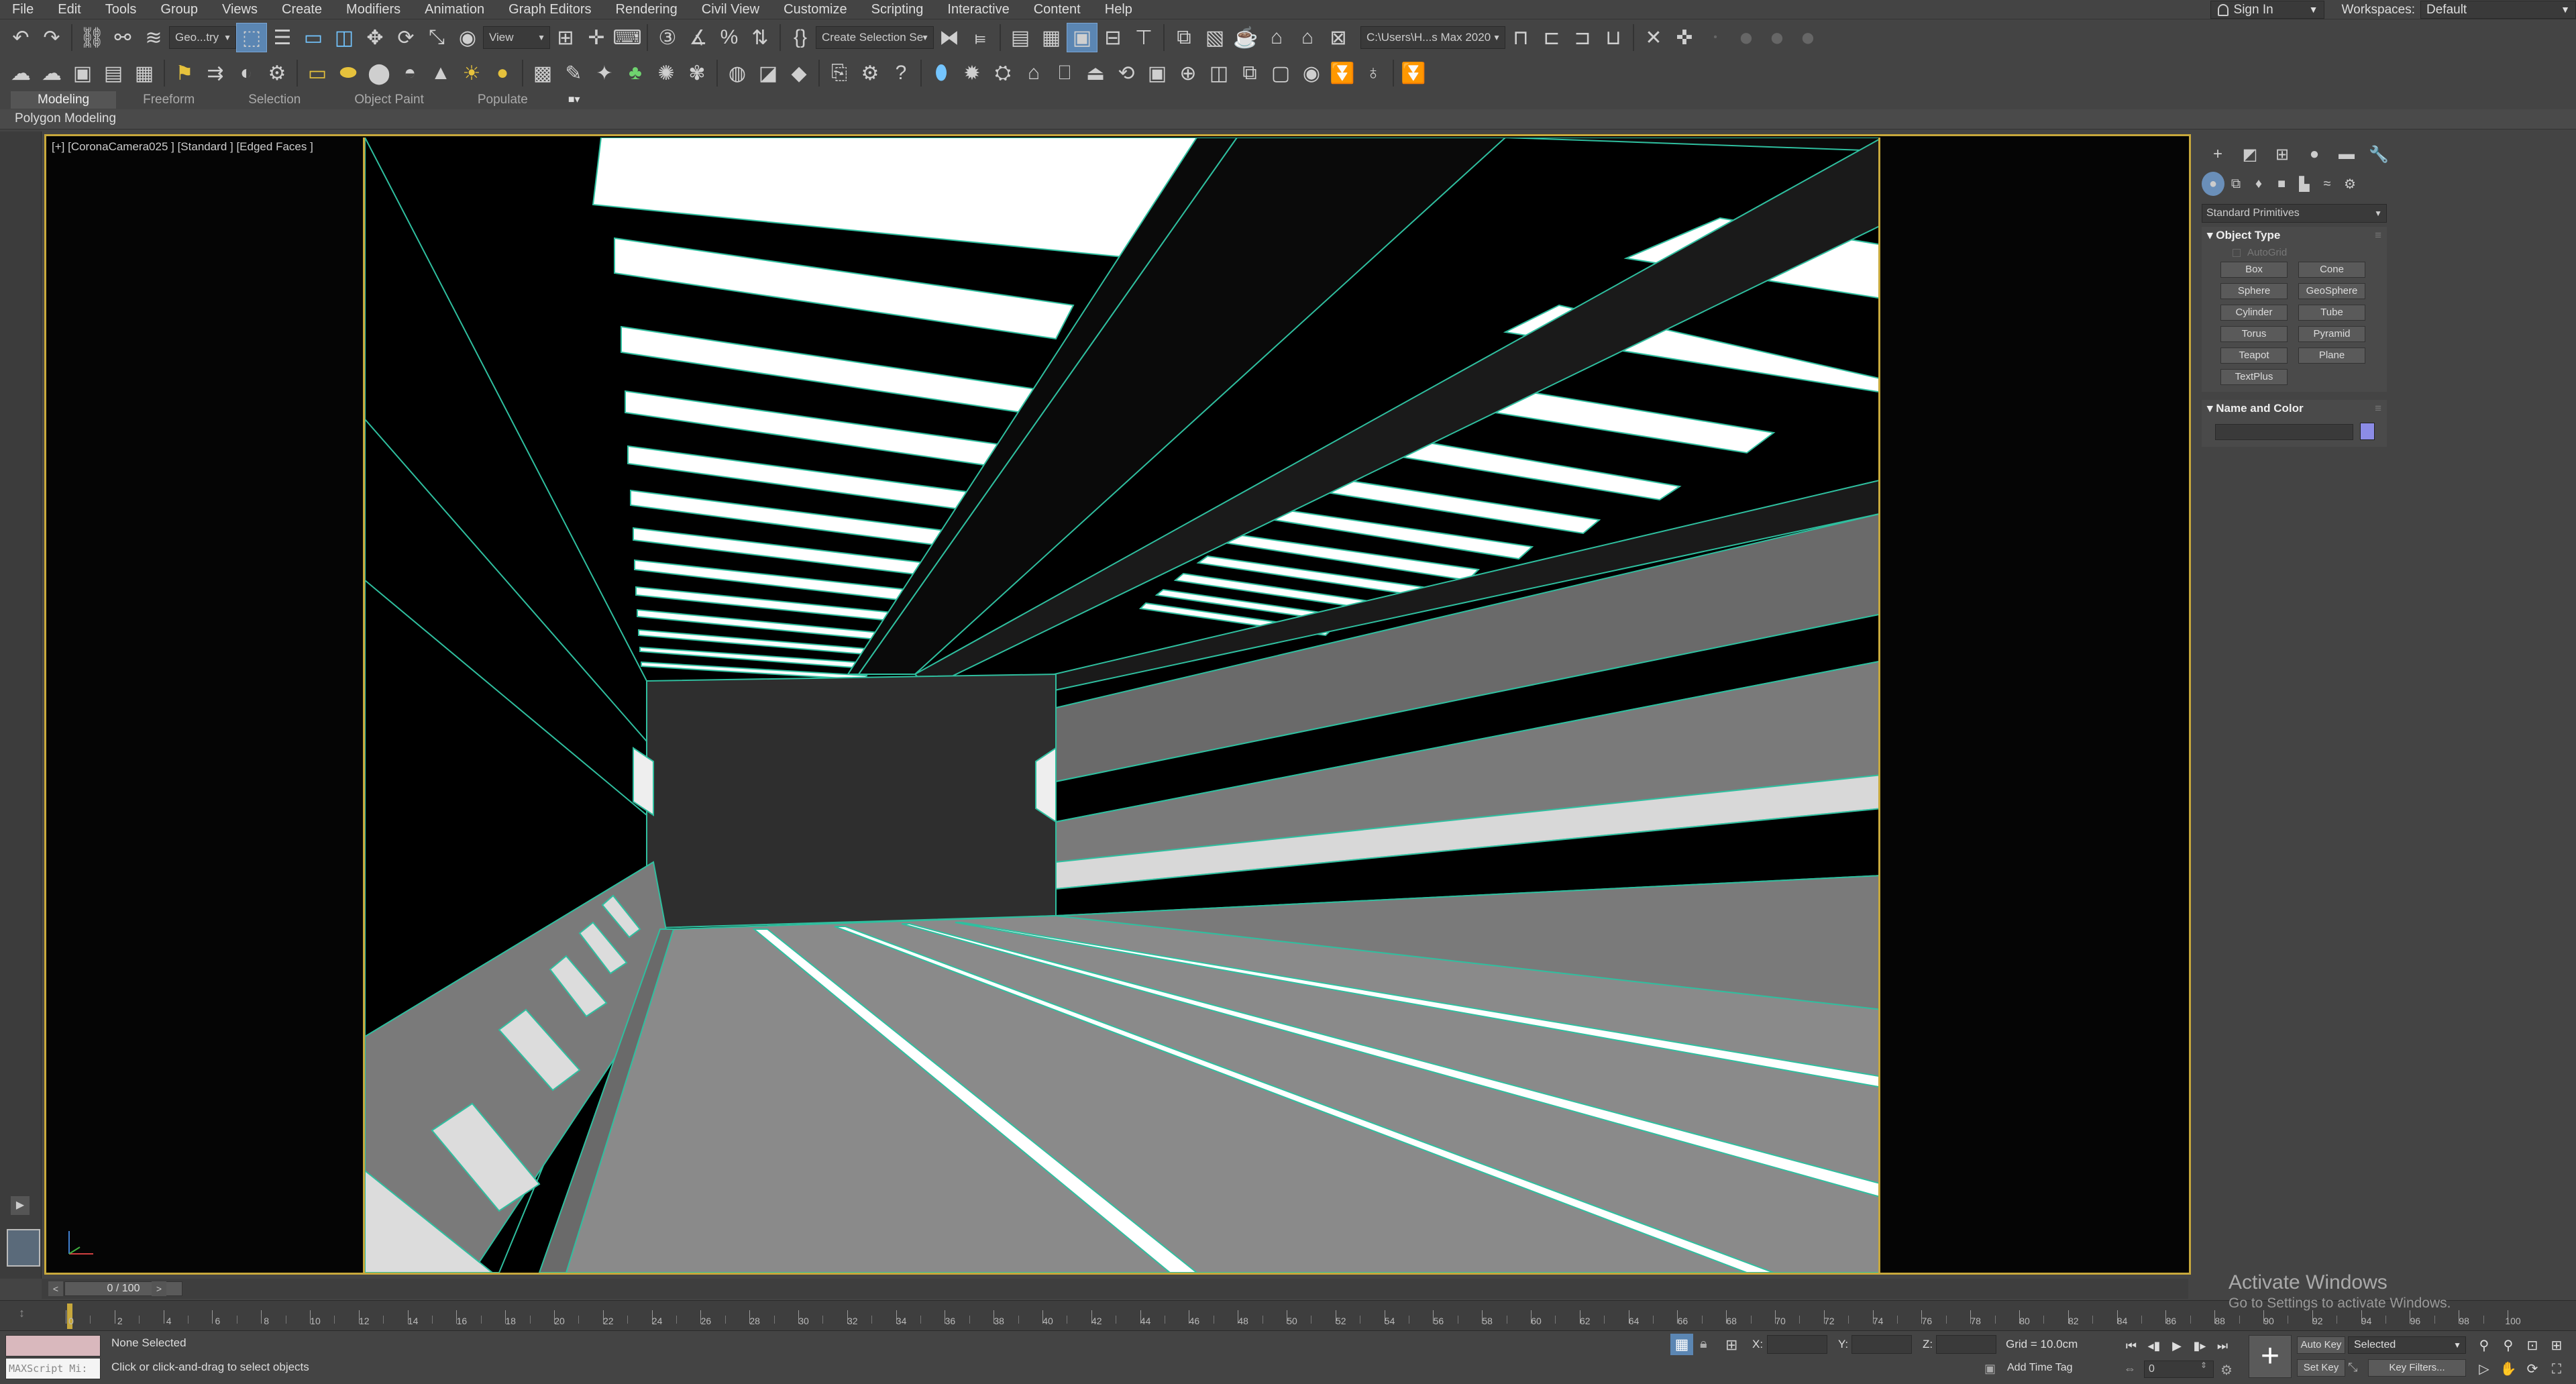 This screenshot has height=1384, width=2576. What do you see at coordinates (839, 73) in the screenshot?
I see `copy-icon: ⎘` at bounding box center [839, 73].